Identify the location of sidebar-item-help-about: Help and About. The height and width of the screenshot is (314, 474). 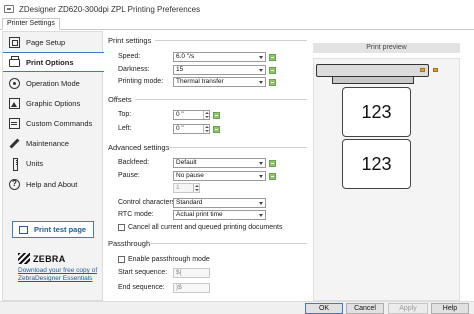
(53, 184).